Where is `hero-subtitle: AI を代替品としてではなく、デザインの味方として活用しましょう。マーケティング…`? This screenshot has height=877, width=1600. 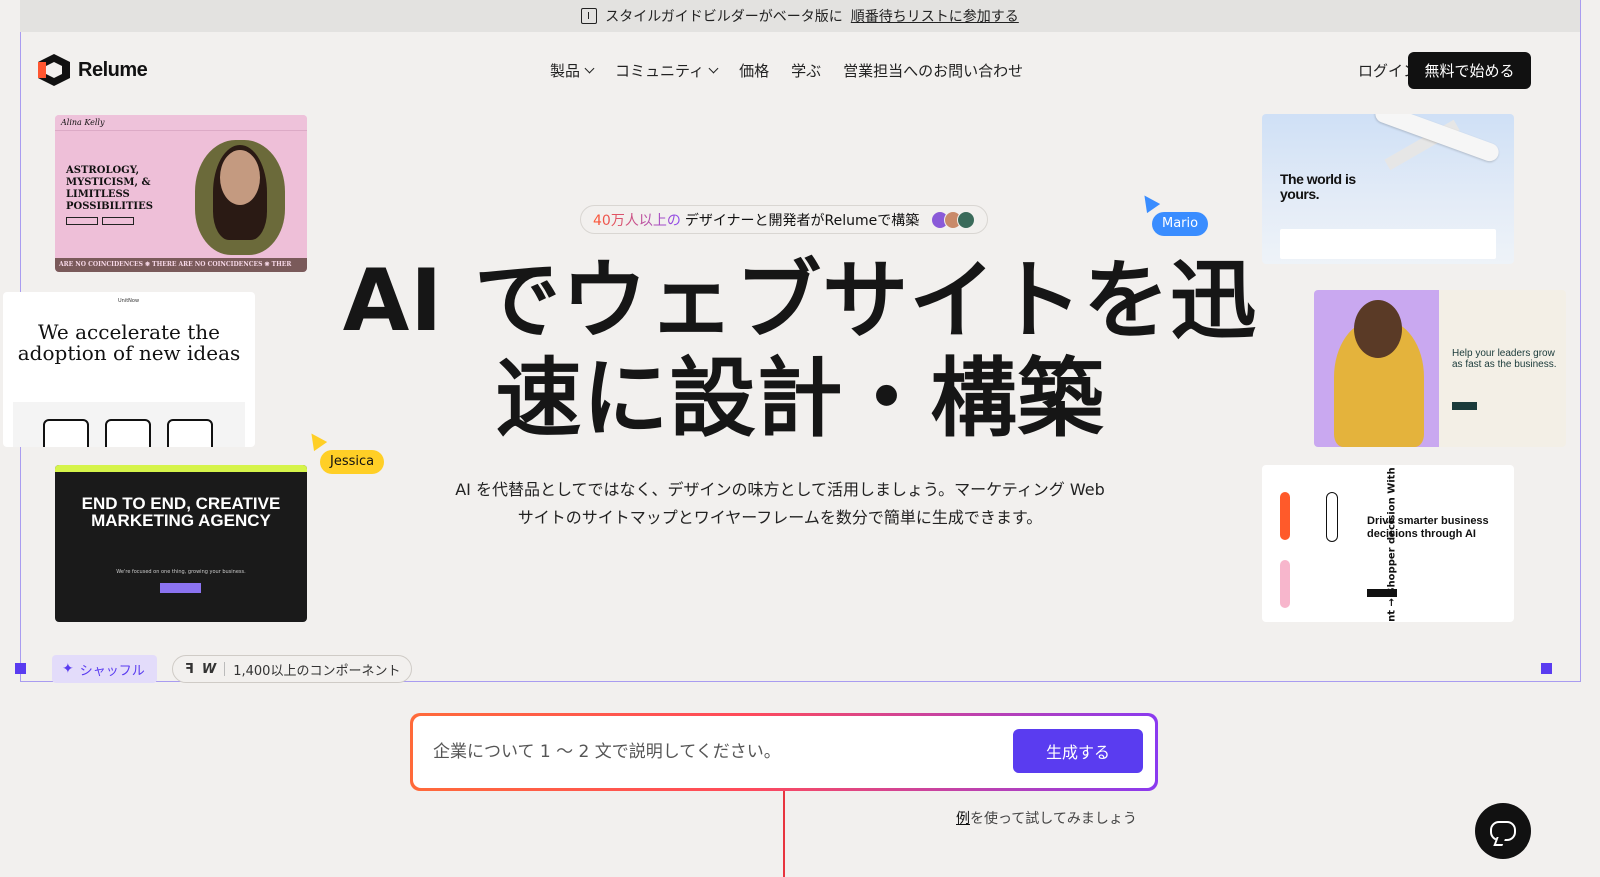 hero-subtitle: AI を代替品としてではなく、デザインの味方として活用しましょう。マーケティング… is located at coordinates (780, 503).